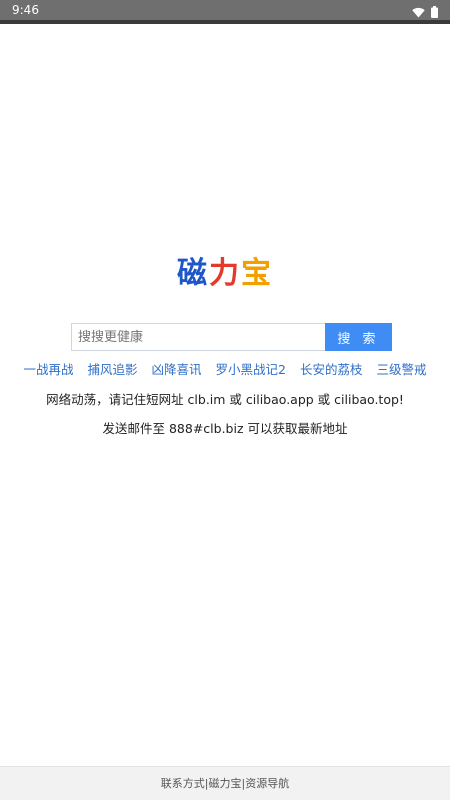  Describe the element at coordinates (183, 783) in the screenshot. I see `footer-contact-link: 联系方式` at that location.